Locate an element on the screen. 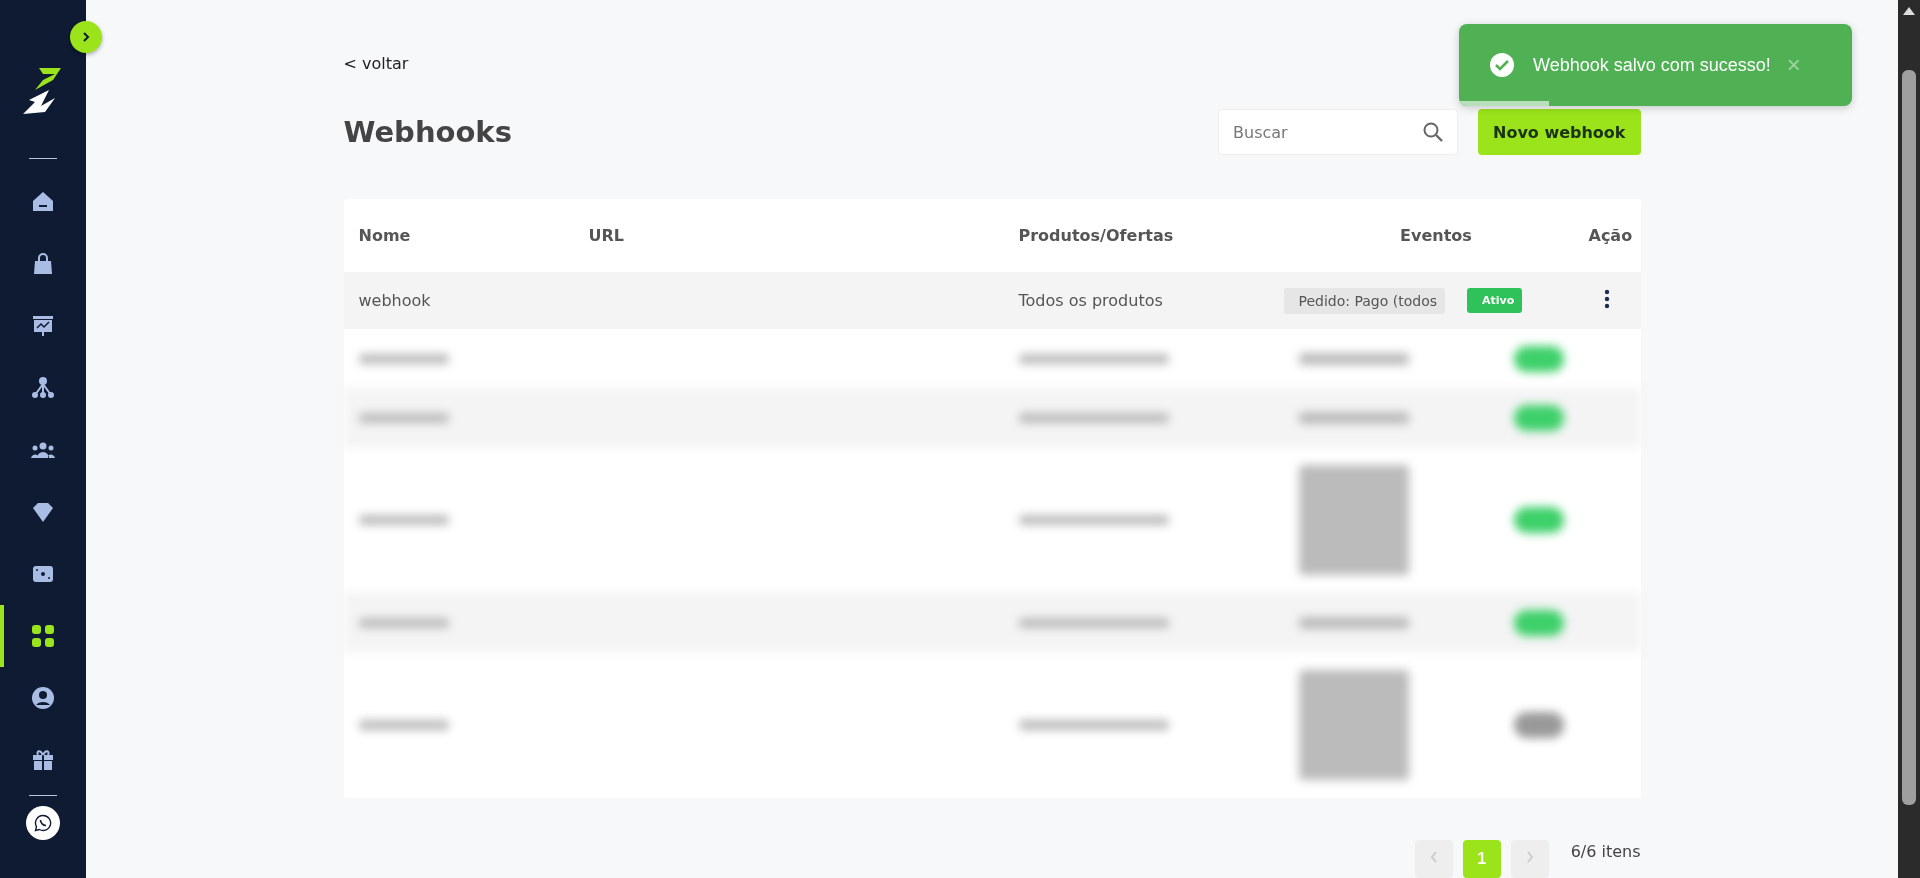  event-tag: Pedido: Pago (todos is located at coordinates (1364, 300).